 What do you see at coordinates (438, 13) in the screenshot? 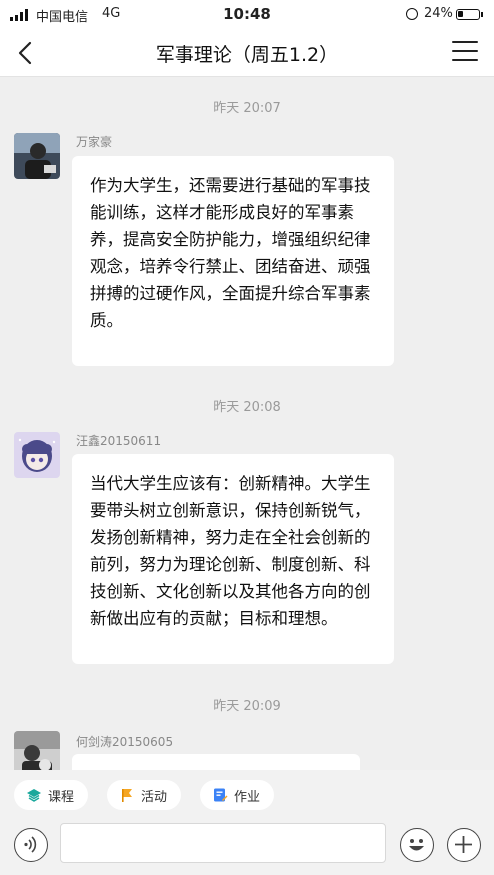
I see `battery-percent: 24%` at bounding box center [438, 13].